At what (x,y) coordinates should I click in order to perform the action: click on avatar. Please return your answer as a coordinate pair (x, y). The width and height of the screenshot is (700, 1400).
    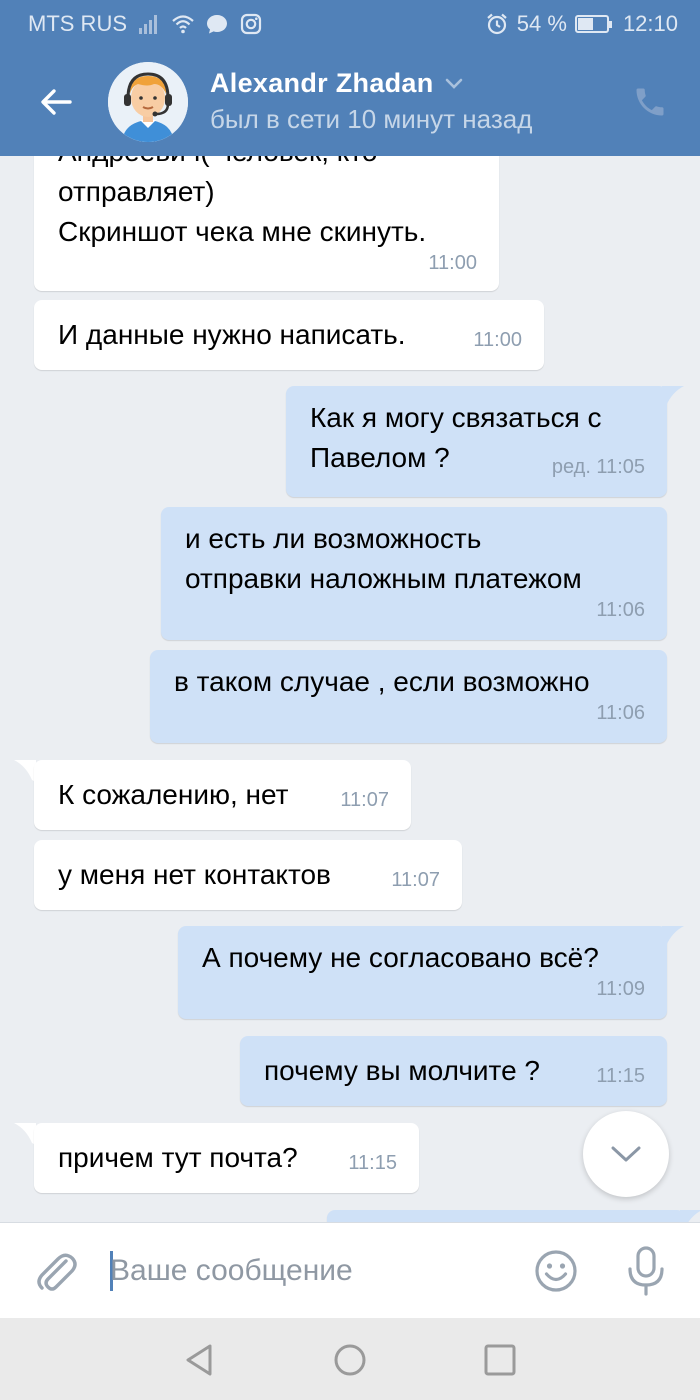
    Looking at the image, I should click on (148, 102).